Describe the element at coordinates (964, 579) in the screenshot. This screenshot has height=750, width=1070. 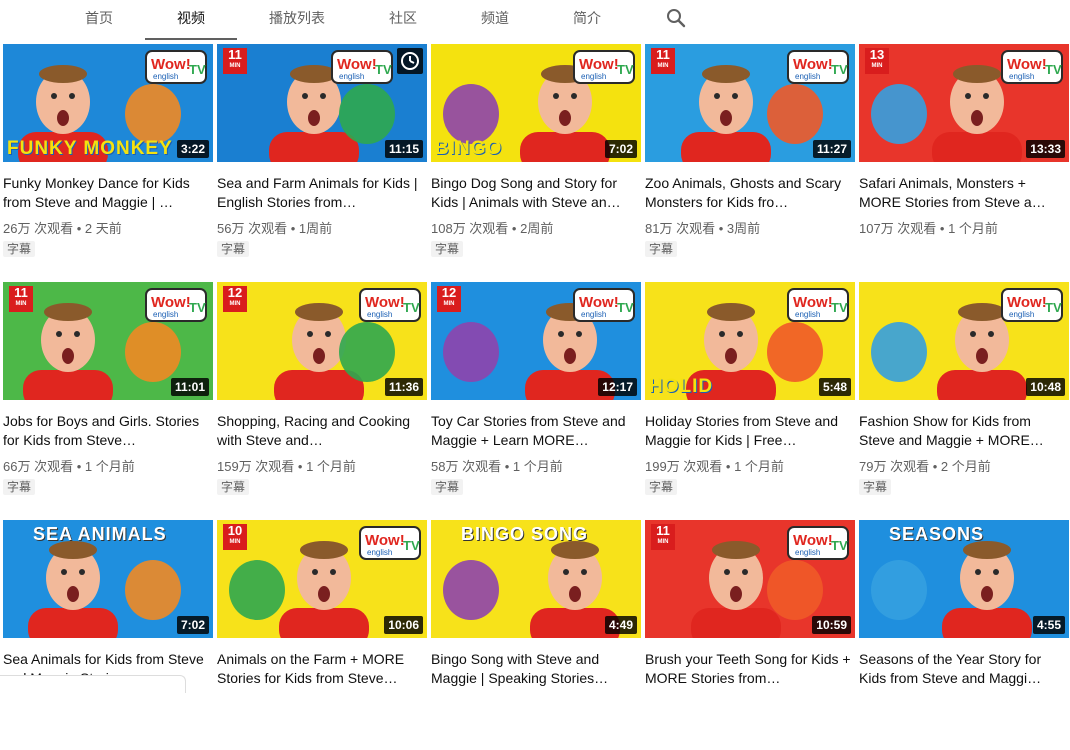
I see `video-thumbnail: Wow!englishTVSEASONS4:55` at that location.